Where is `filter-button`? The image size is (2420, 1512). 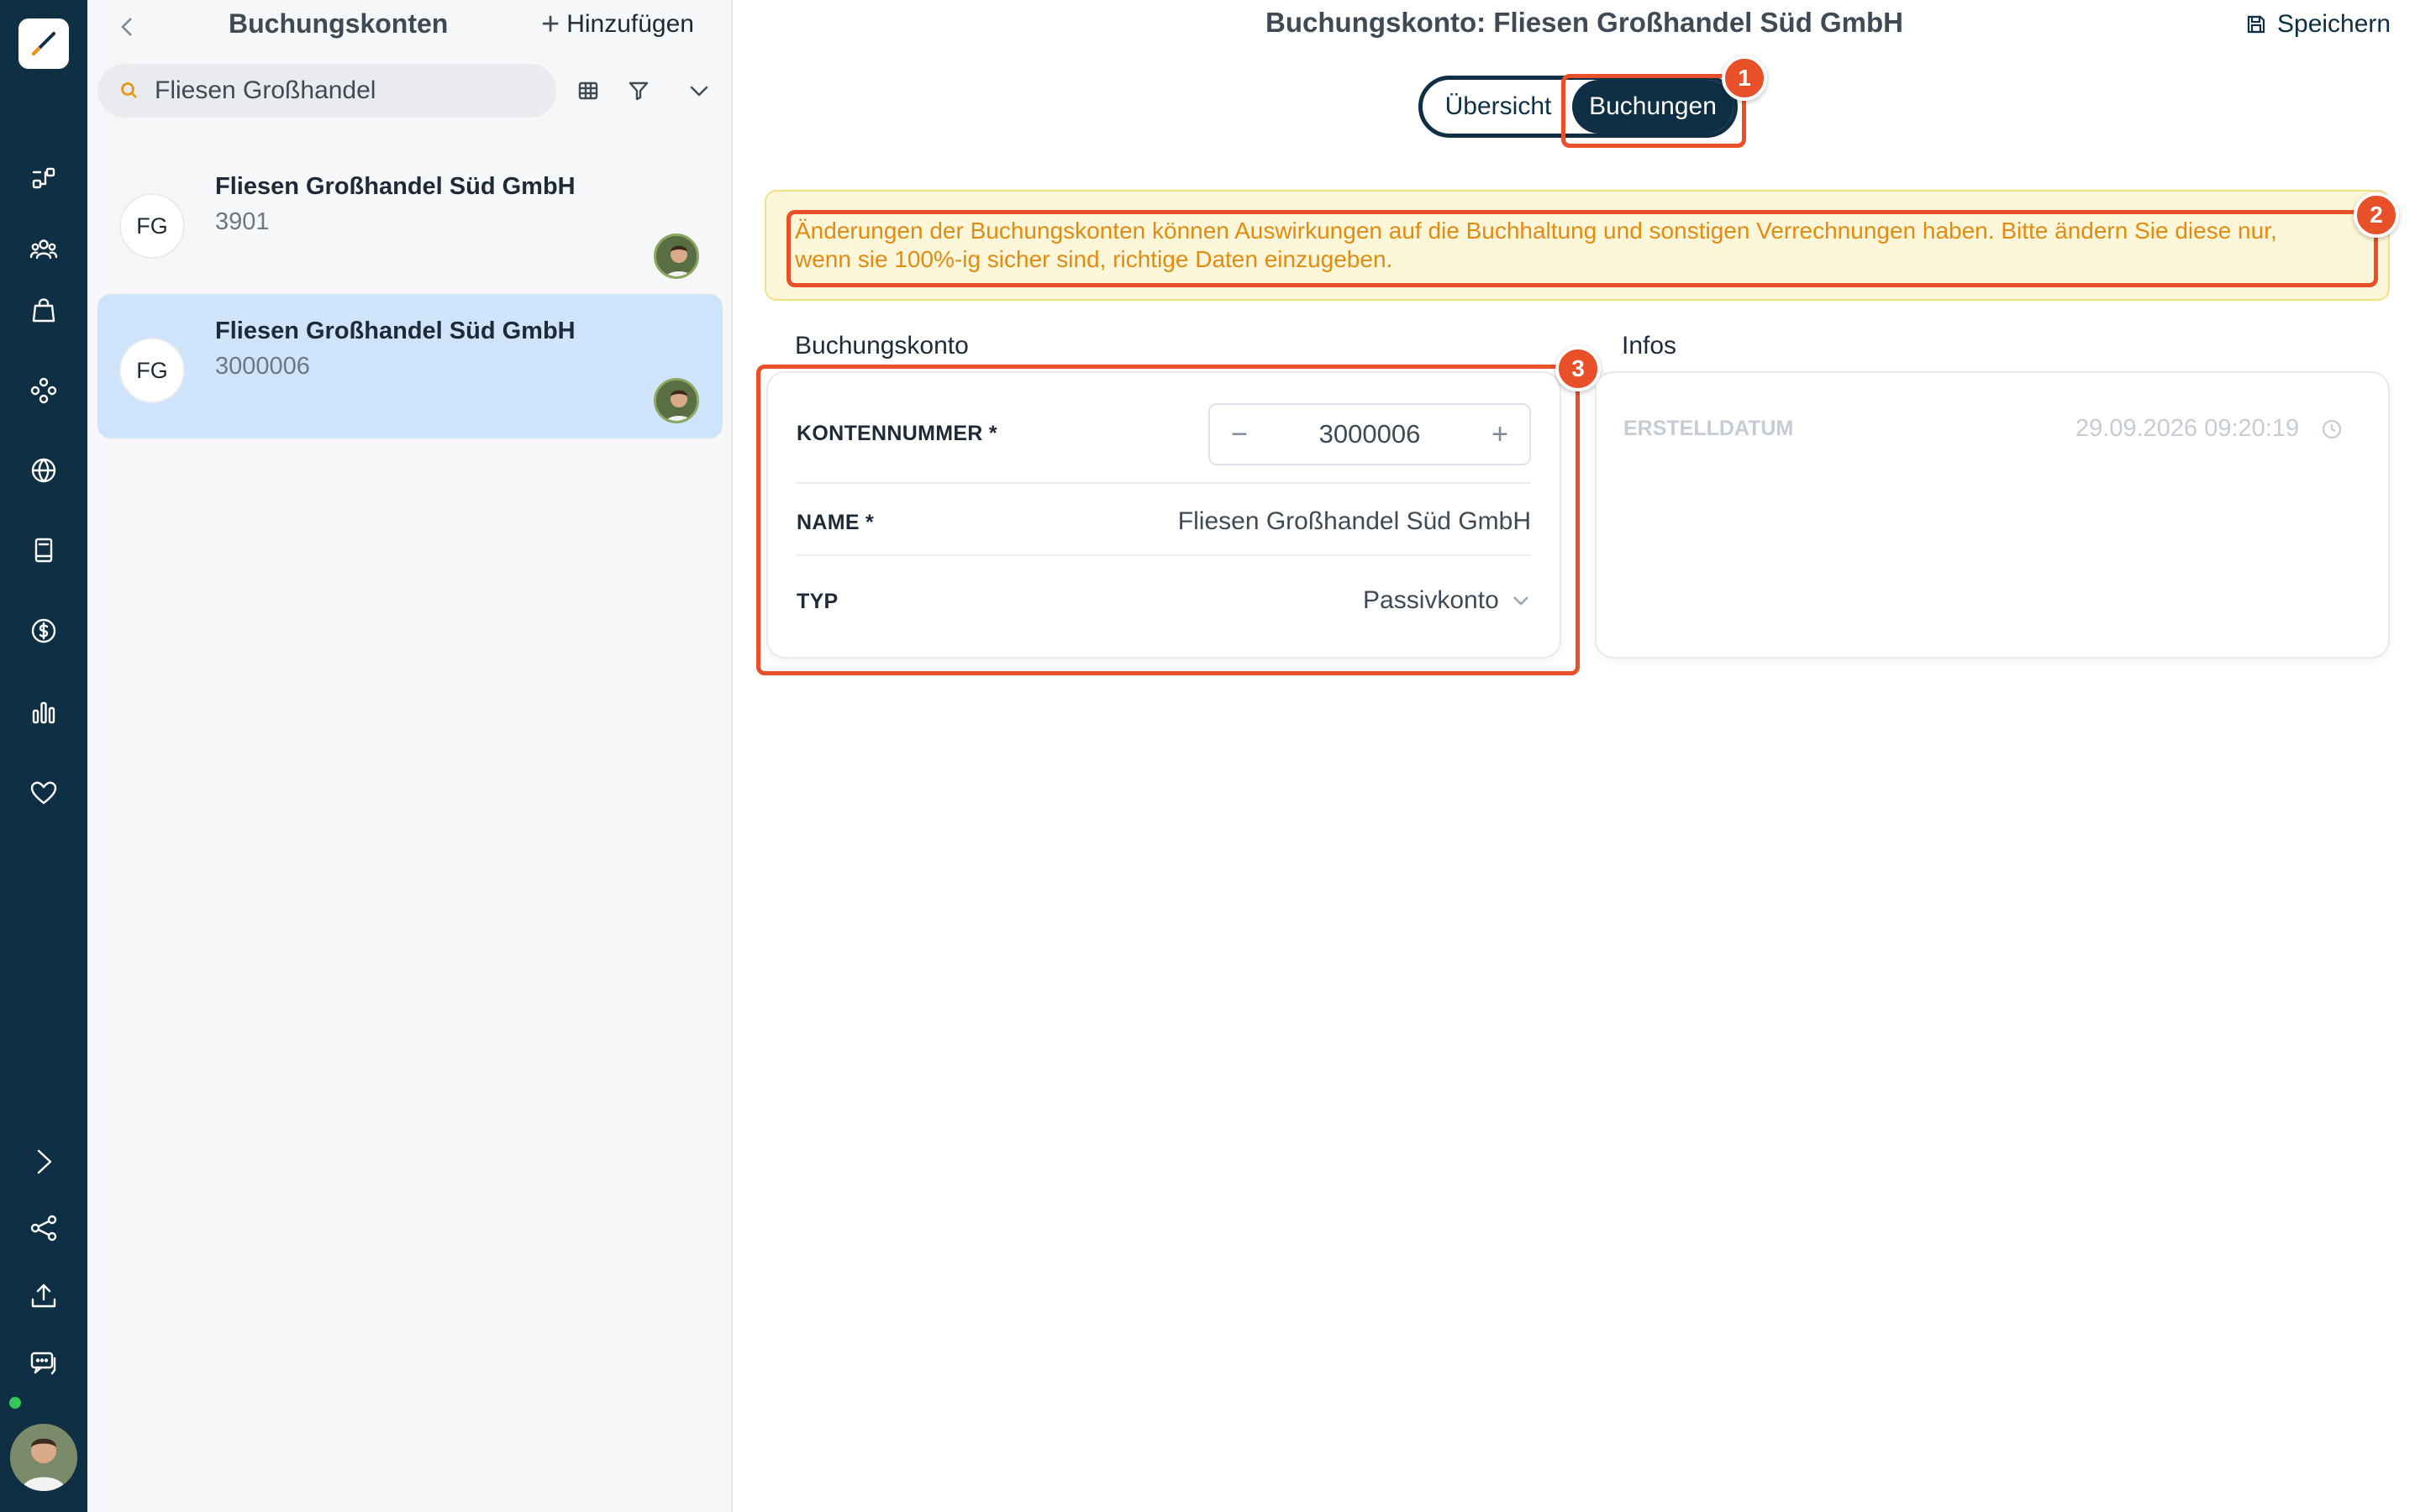 filter-button is located at coordinates (638, 90).